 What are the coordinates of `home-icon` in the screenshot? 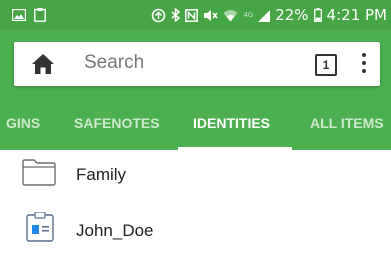 It's located at (43, 64).